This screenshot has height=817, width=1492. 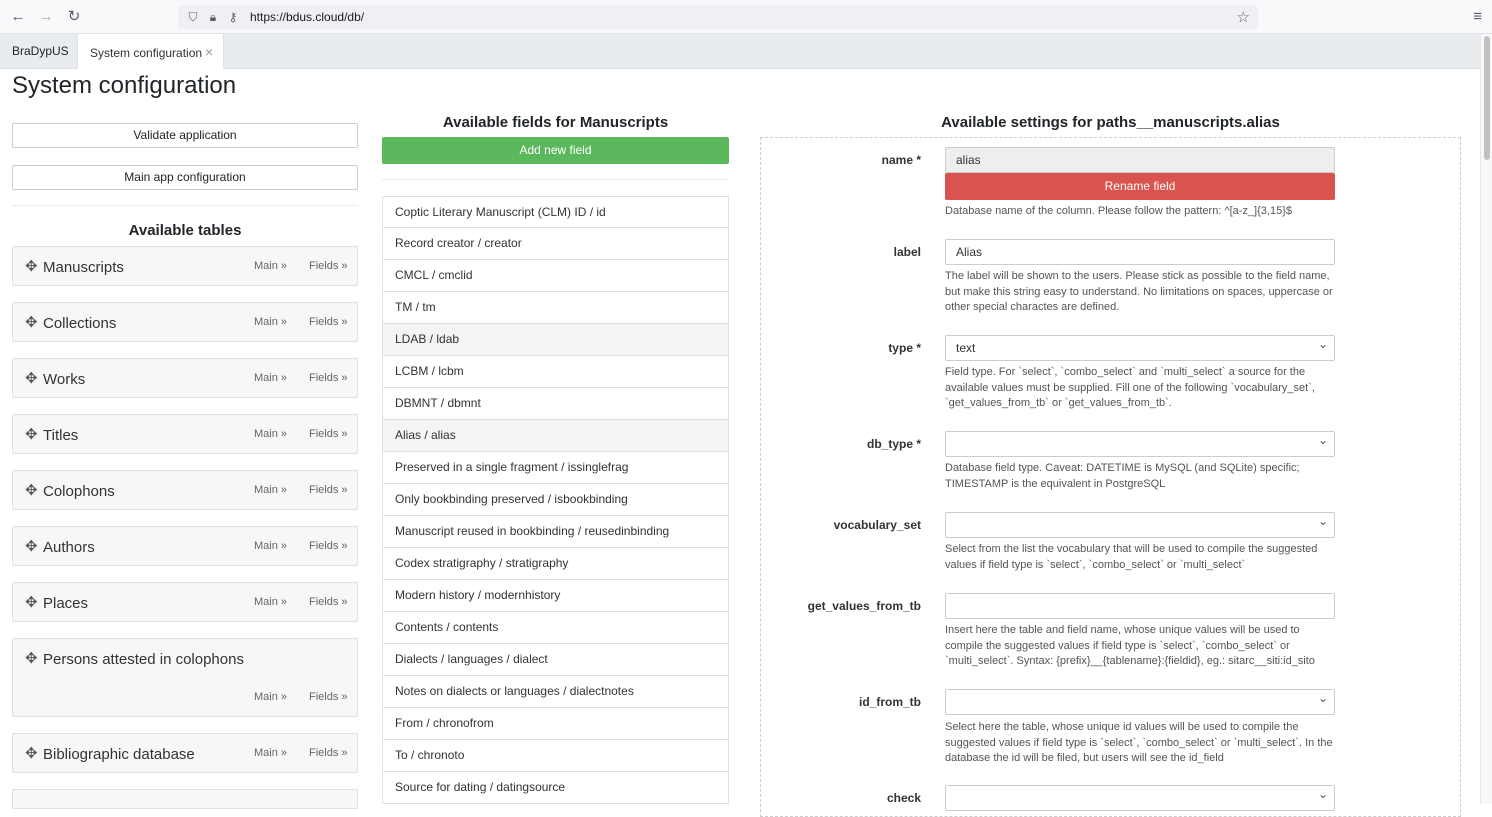 I want to click on field-list-item: LCBM / lcbm, so click(x=555, y=372).